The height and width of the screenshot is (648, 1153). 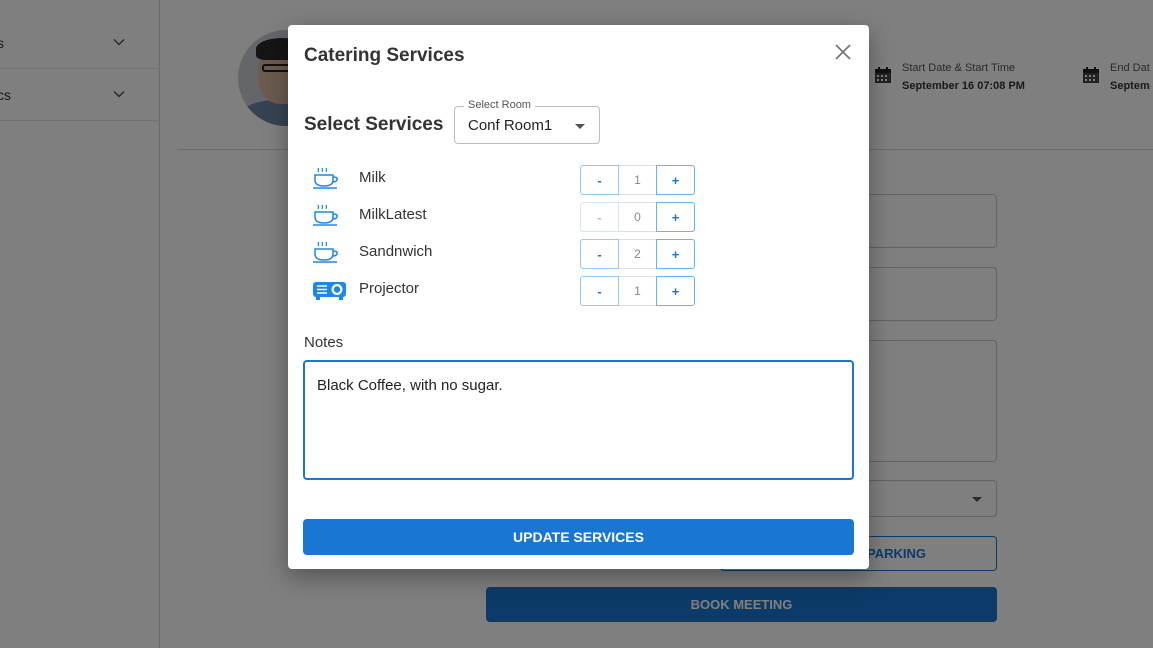 I want to click on service-row: Milk - 1 +, so click(x=512, y=179).